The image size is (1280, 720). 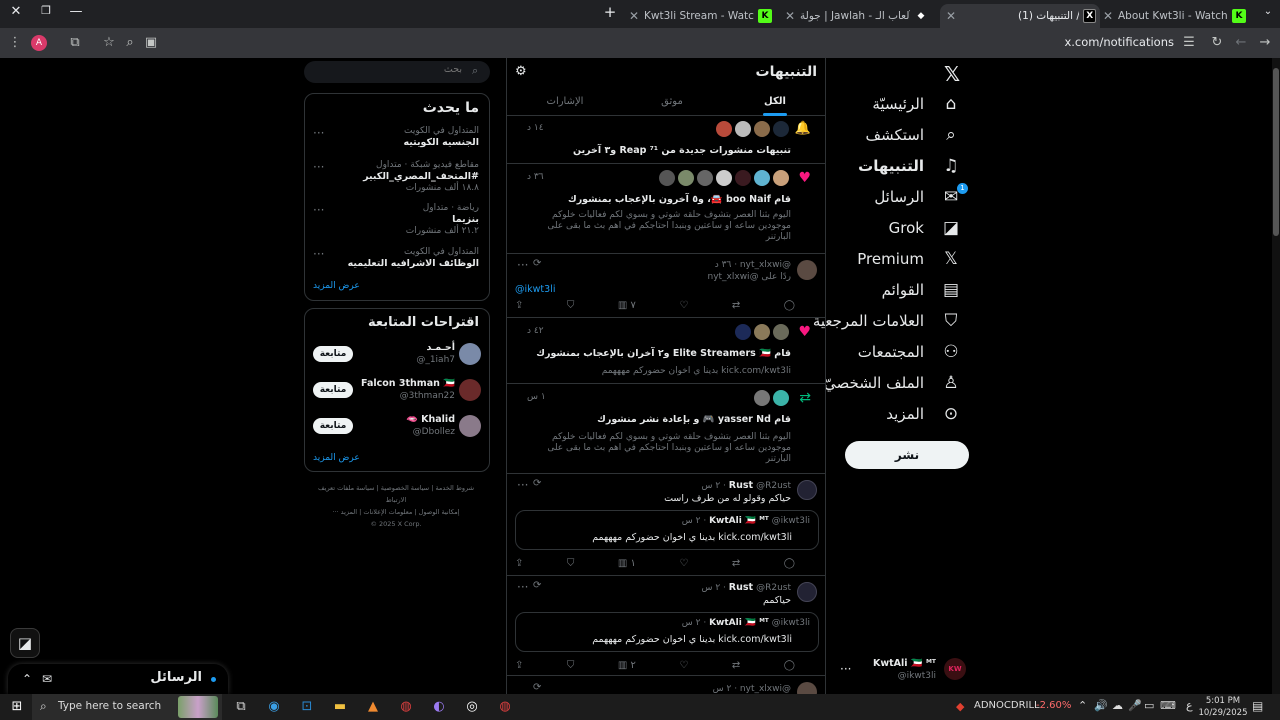 I want to click on edge-icon: ◉, so click(x=274, y=707).